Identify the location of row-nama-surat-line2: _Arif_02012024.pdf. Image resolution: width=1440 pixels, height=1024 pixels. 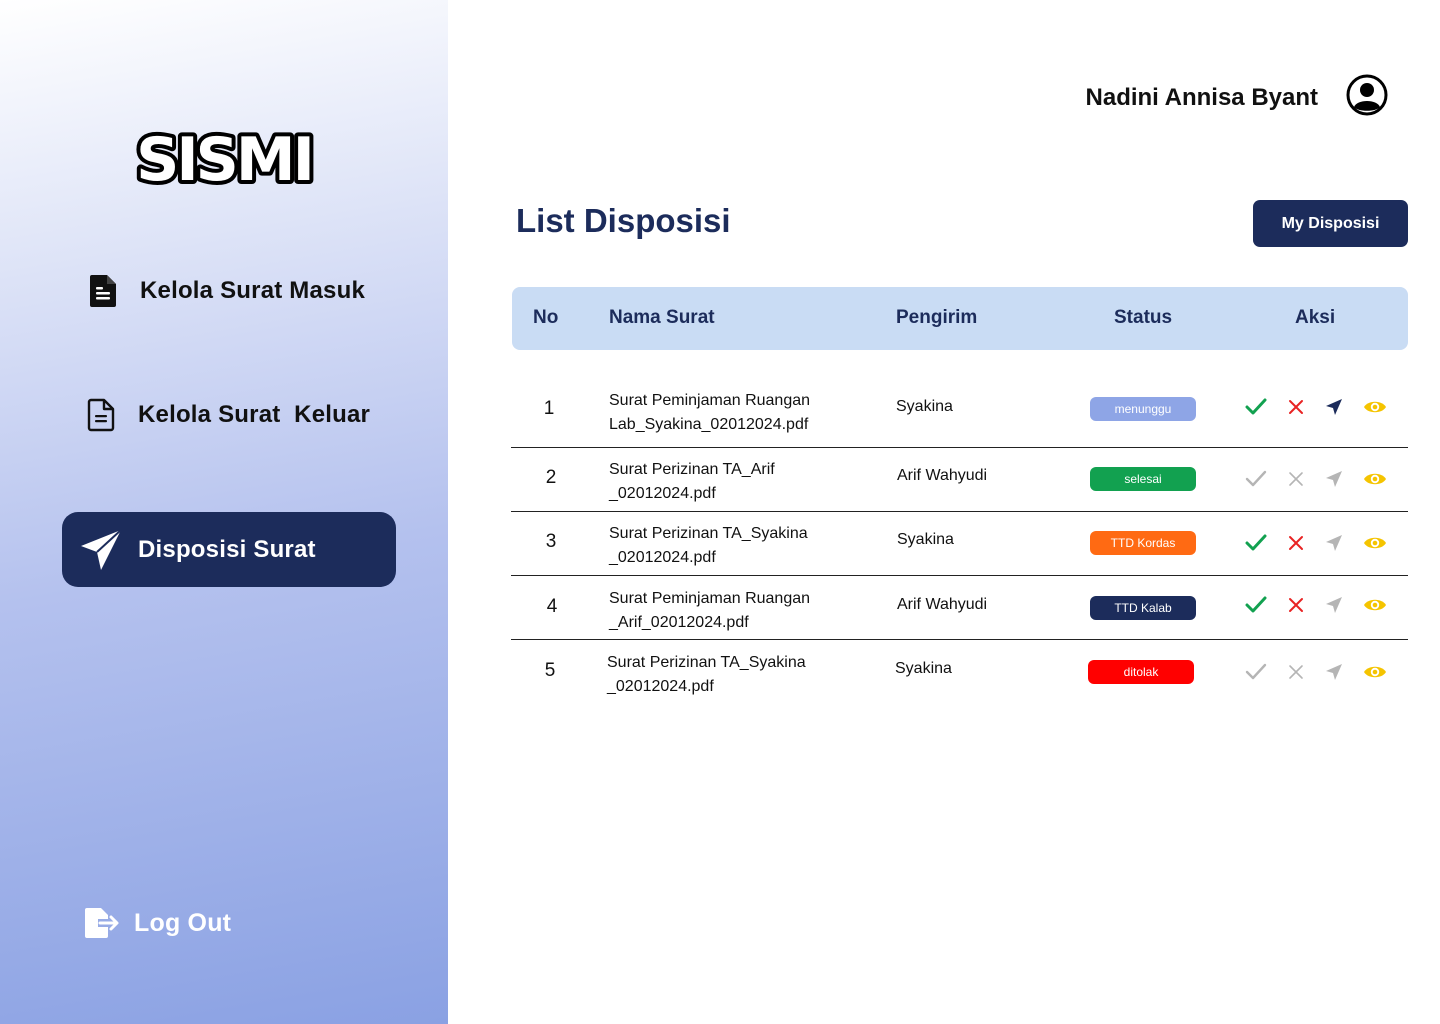
(679, 622).